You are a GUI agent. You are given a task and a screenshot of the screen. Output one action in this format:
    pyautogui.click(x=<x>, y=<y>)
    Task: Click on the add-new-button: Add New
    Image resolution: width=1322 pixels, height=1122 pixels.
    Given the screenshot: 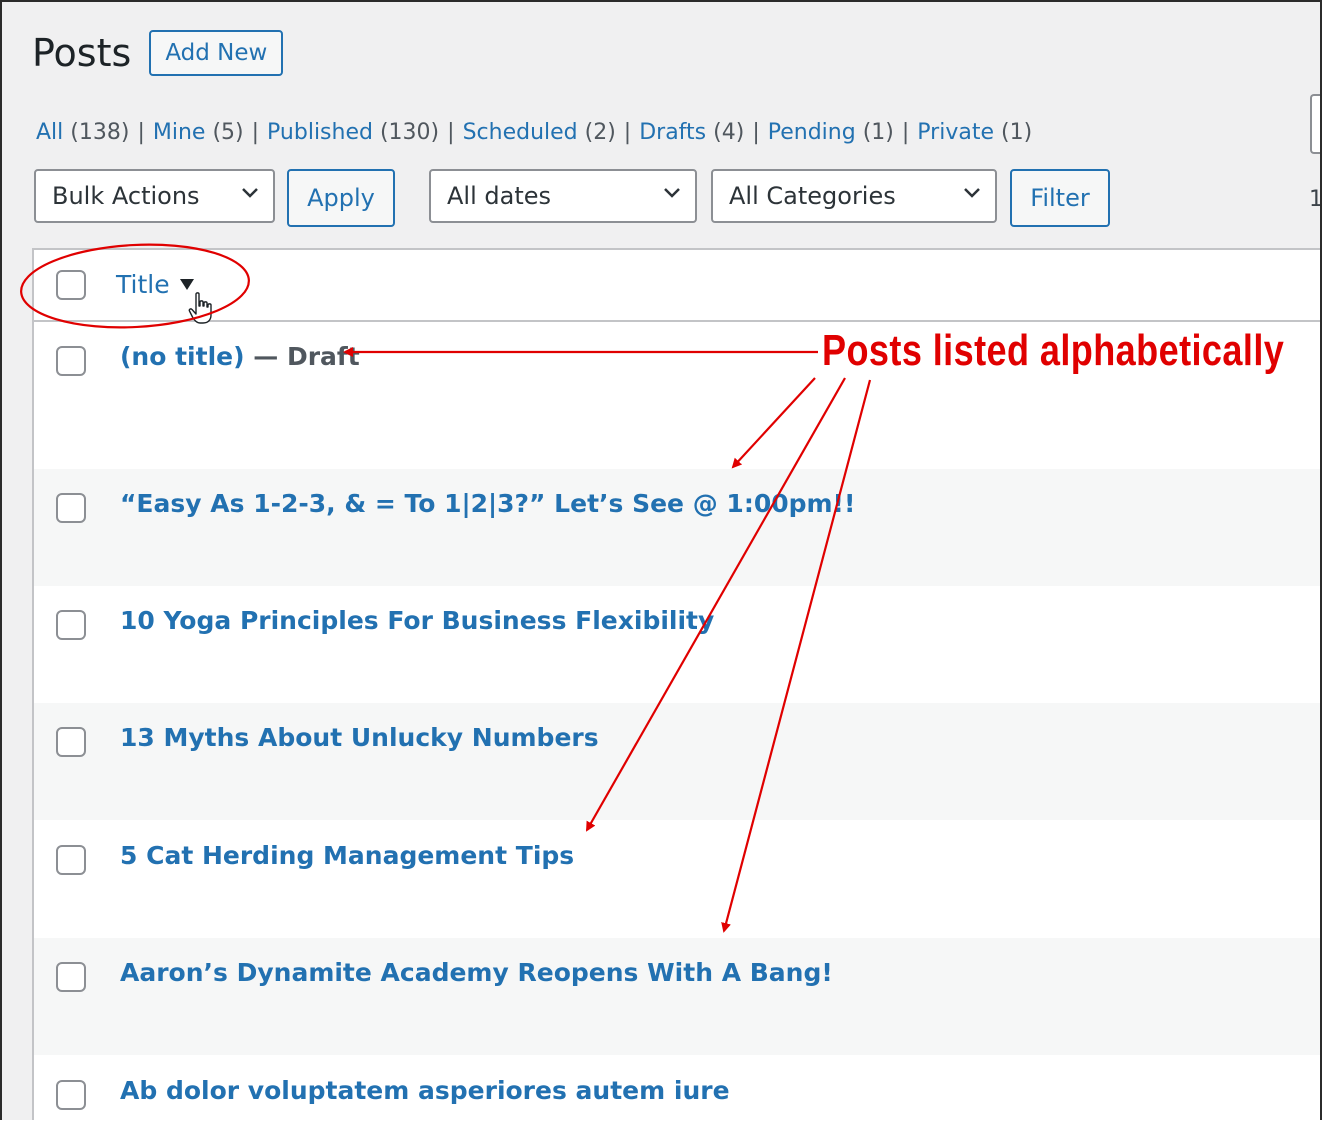 What is the action you would take?
    pyautogui.click(x=216, y=53)
    